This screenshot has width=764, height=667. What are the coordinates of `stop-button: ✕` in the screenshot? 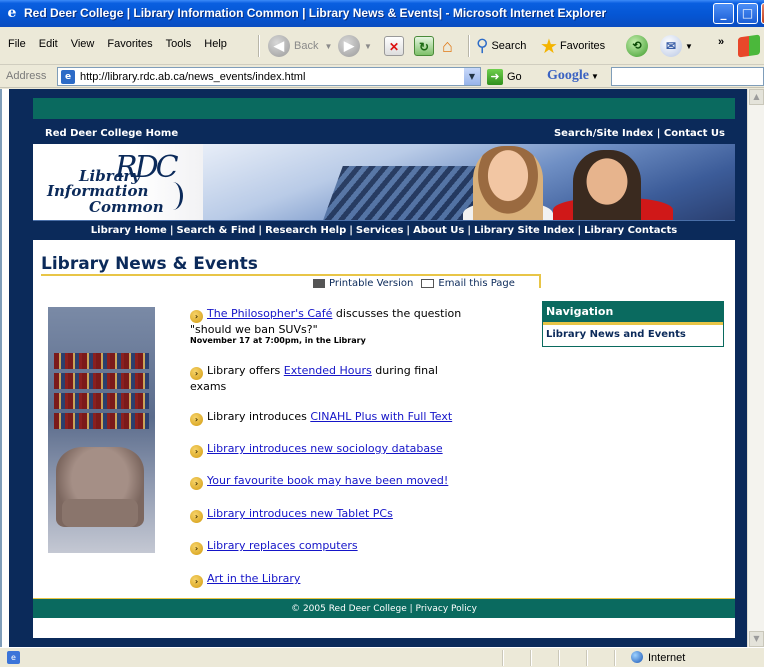 It's located at (394, 46).